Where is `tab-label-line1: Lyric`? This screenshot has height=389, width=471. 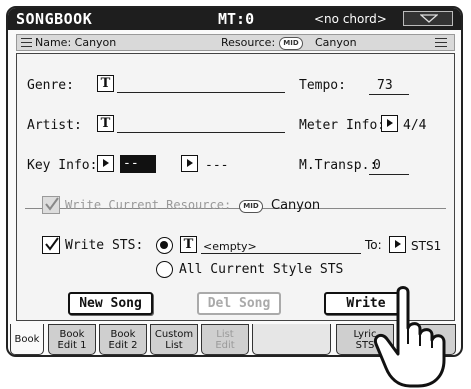 tab-label-line1: Lyric is located at coordinates (365, 334).